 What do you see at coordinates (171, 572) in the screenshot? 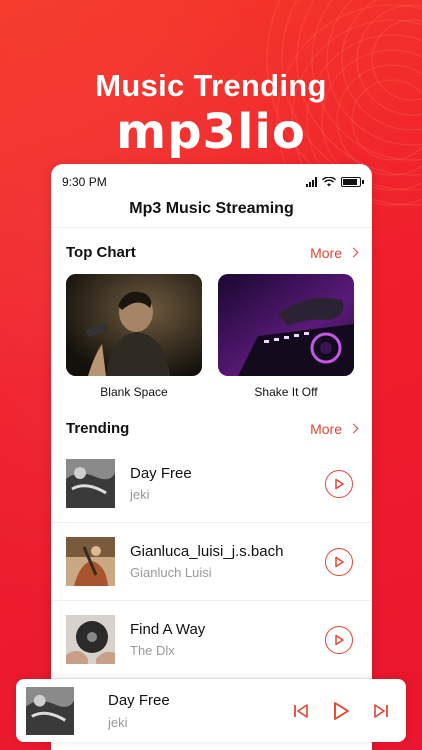
I see `track-artist: Gianluch Luisi` at bounding box center [171, 572].